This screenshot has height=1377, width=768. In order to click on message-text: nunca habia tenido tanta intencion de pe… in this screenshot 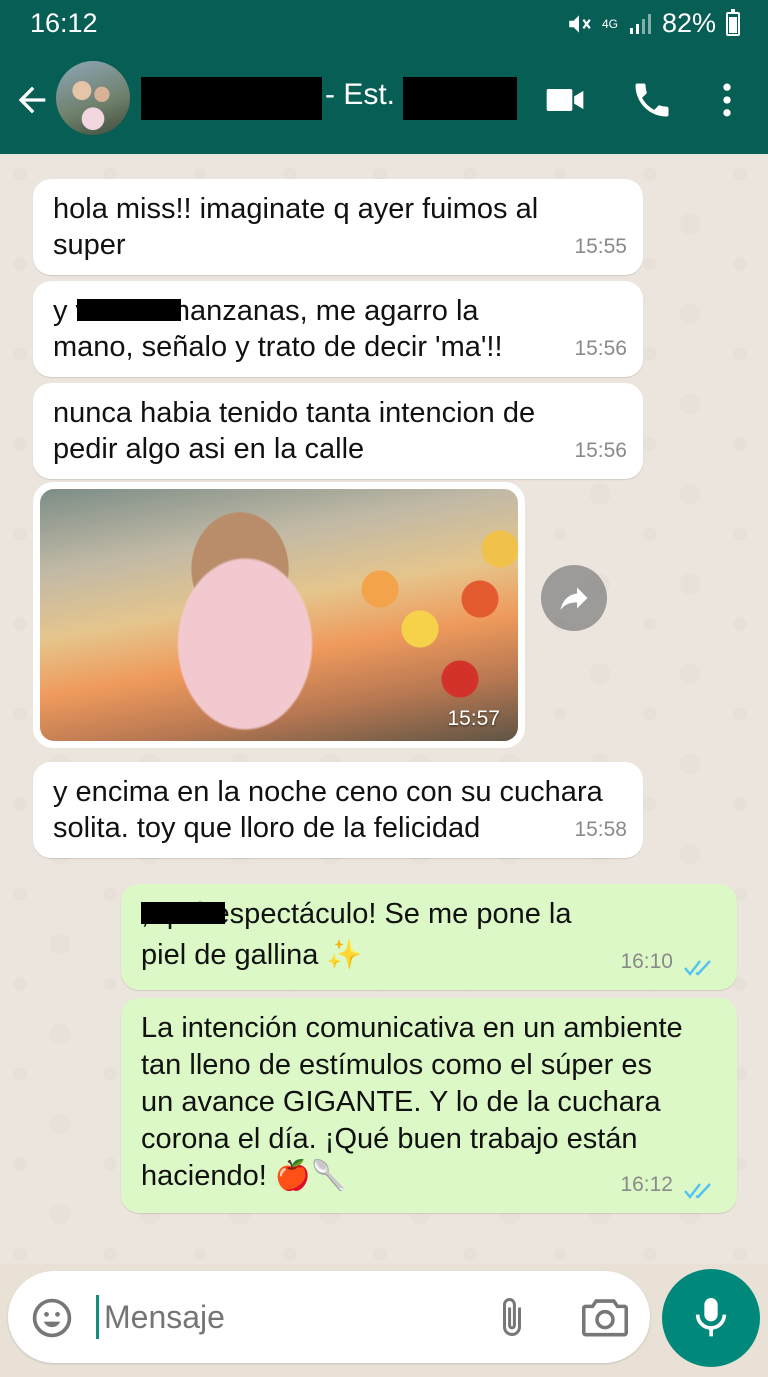, I will do `click(294, 431)`.